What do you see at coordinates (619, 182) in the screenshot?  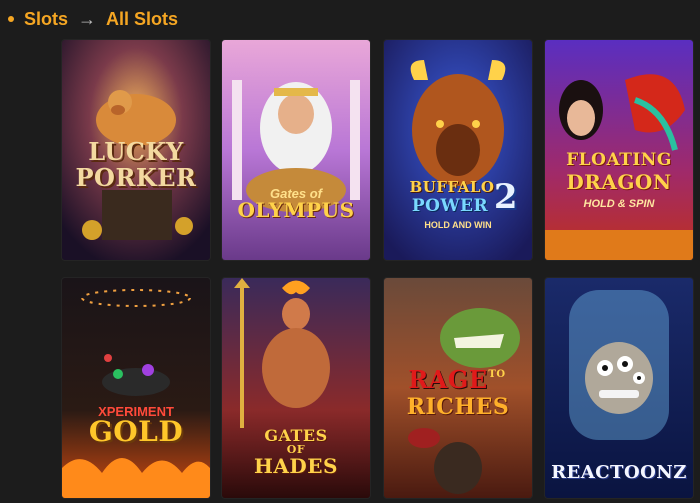 I see `floating-dragon-title-line2: DRAGON` at bounding box center [619, 182].